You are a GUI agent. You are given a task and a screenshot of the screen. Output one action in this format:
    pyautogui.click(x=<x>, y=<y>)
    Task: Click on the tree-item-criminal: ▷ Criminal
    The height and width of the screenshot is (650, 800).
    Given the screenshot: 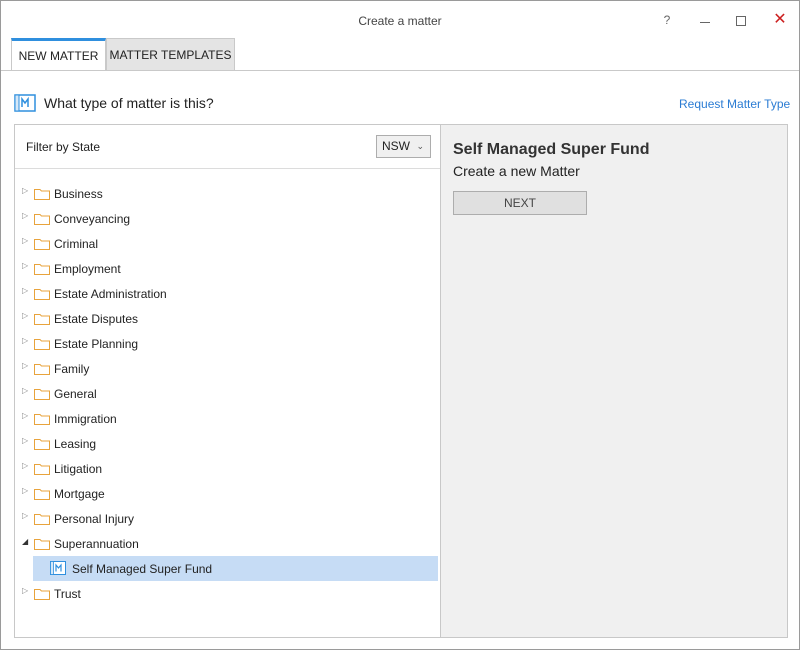 What is the action you would take?
    pyautogui.click(x=227, y=243)
    